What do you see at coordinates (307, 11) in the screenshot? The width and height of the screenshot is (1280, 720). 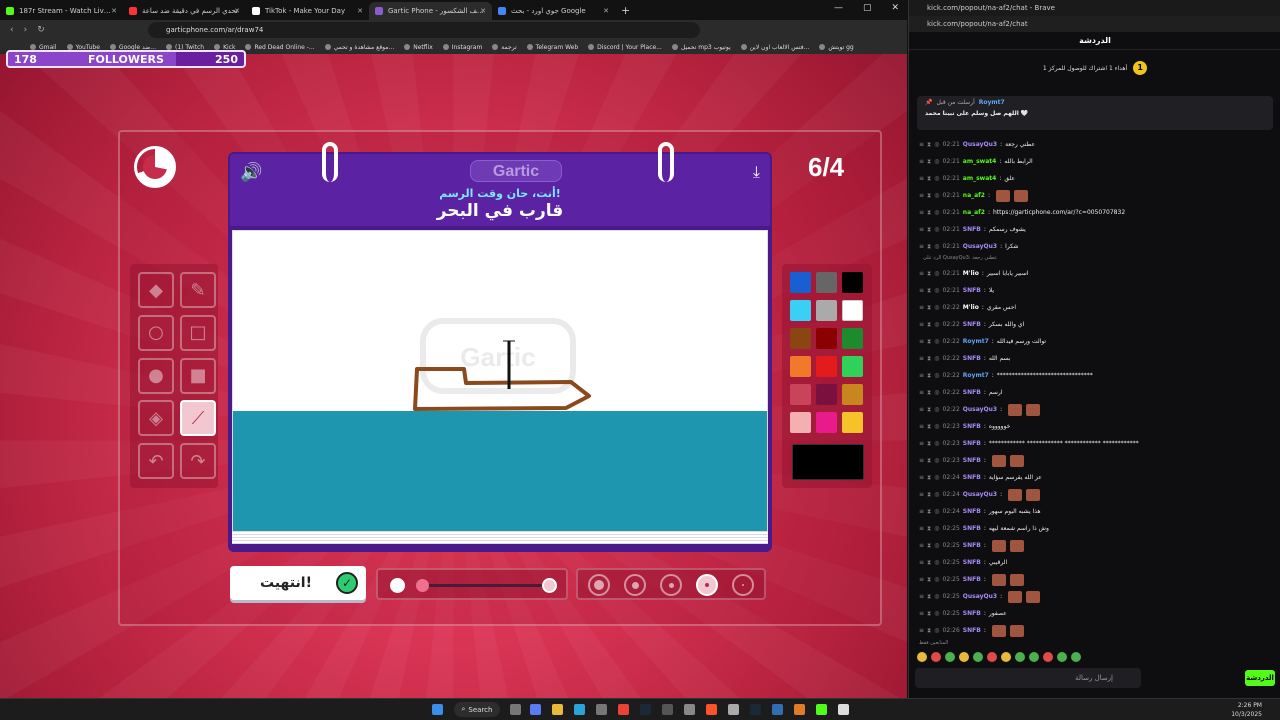 I see `browser-tab: TikTok - Make Your Day ✕` at bounding box center [307, 11].